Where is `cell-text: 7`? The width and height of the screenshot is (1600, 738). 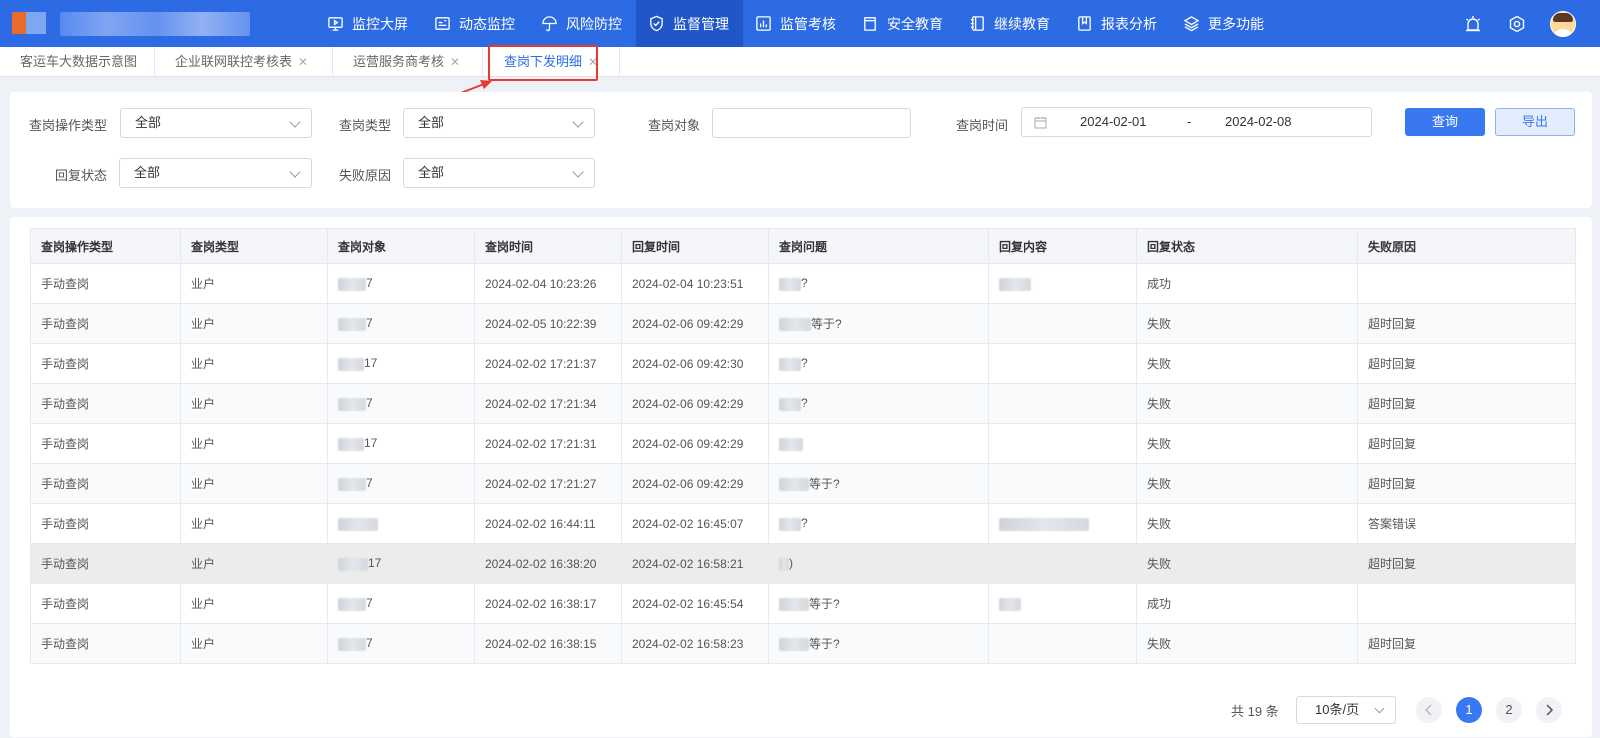
cell-text: 7 is located at coordinates (369, 323).